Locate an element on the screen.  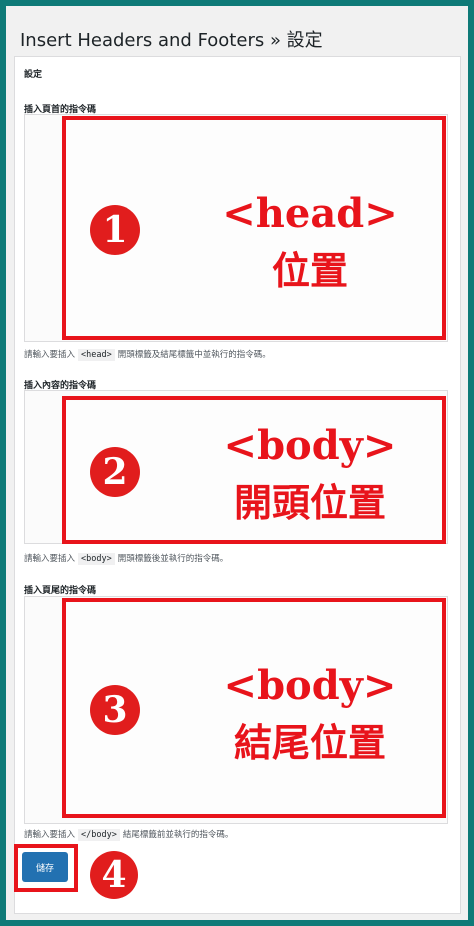
head-help-text: 請輸入要插入 <head> 開頭標籤及結尾標籤中並執行的指令碼。 is located at coordinates (147, 354).